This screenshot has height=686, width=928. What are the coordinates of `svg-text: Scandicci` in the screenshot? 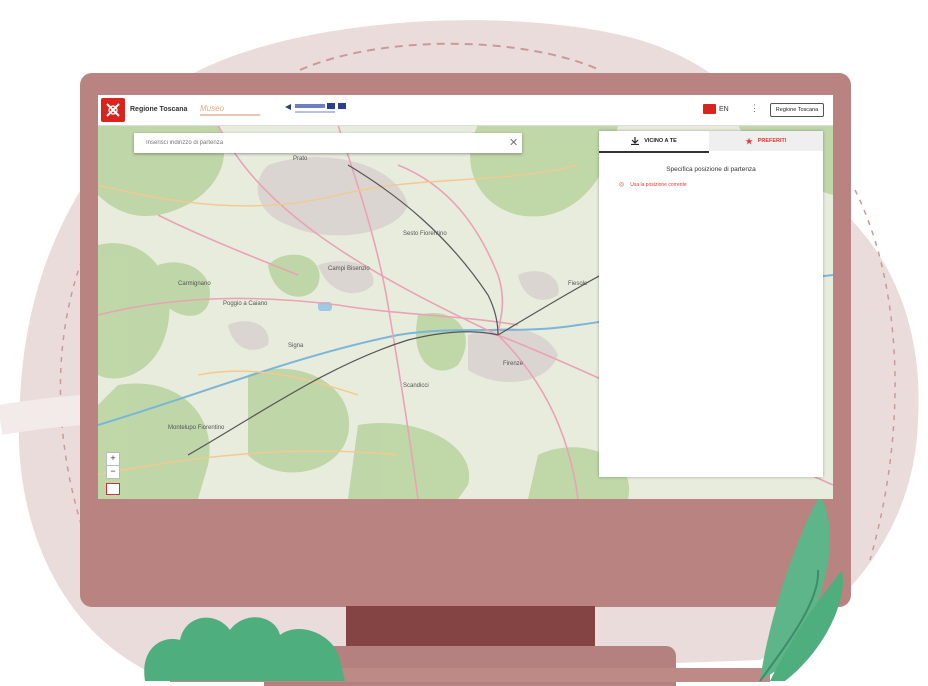 It's located at (416, 386).